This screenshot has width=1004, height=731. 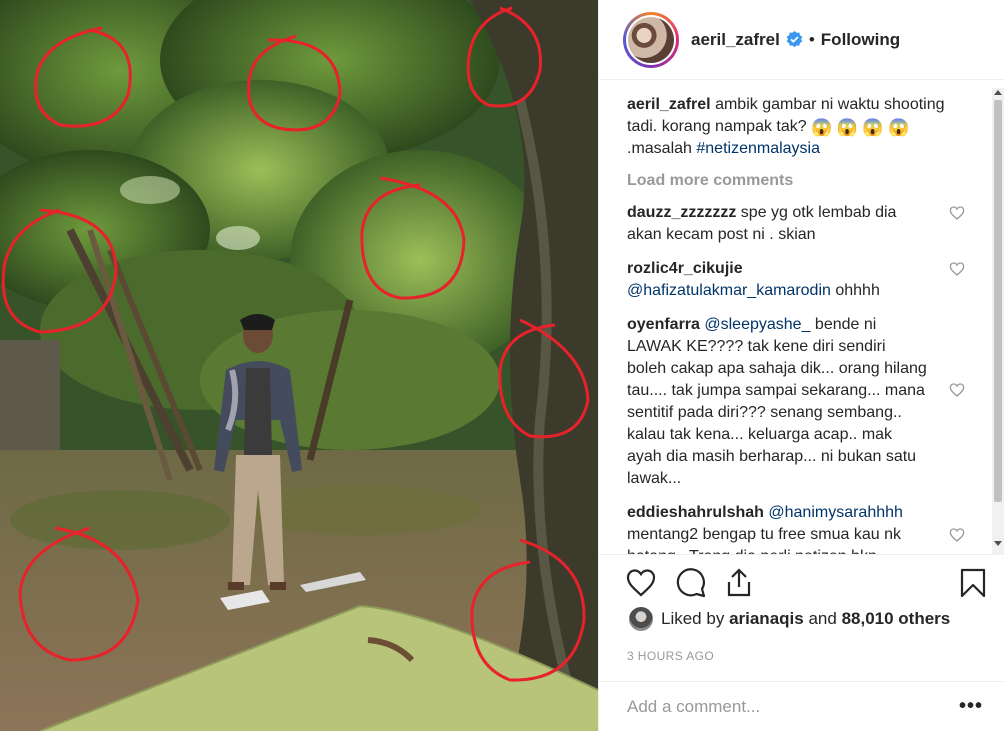 I want to click on avatar-image, so click(x=651, y=39).